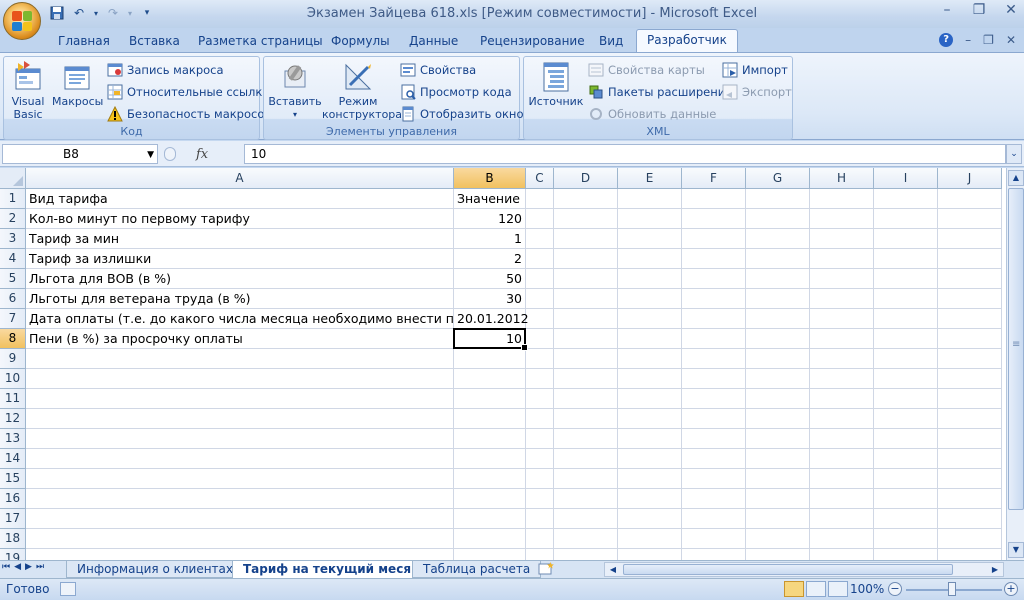 The height and width of the screenshot is (600, 1024). I want to click on cell-g15, so click(778, 479).